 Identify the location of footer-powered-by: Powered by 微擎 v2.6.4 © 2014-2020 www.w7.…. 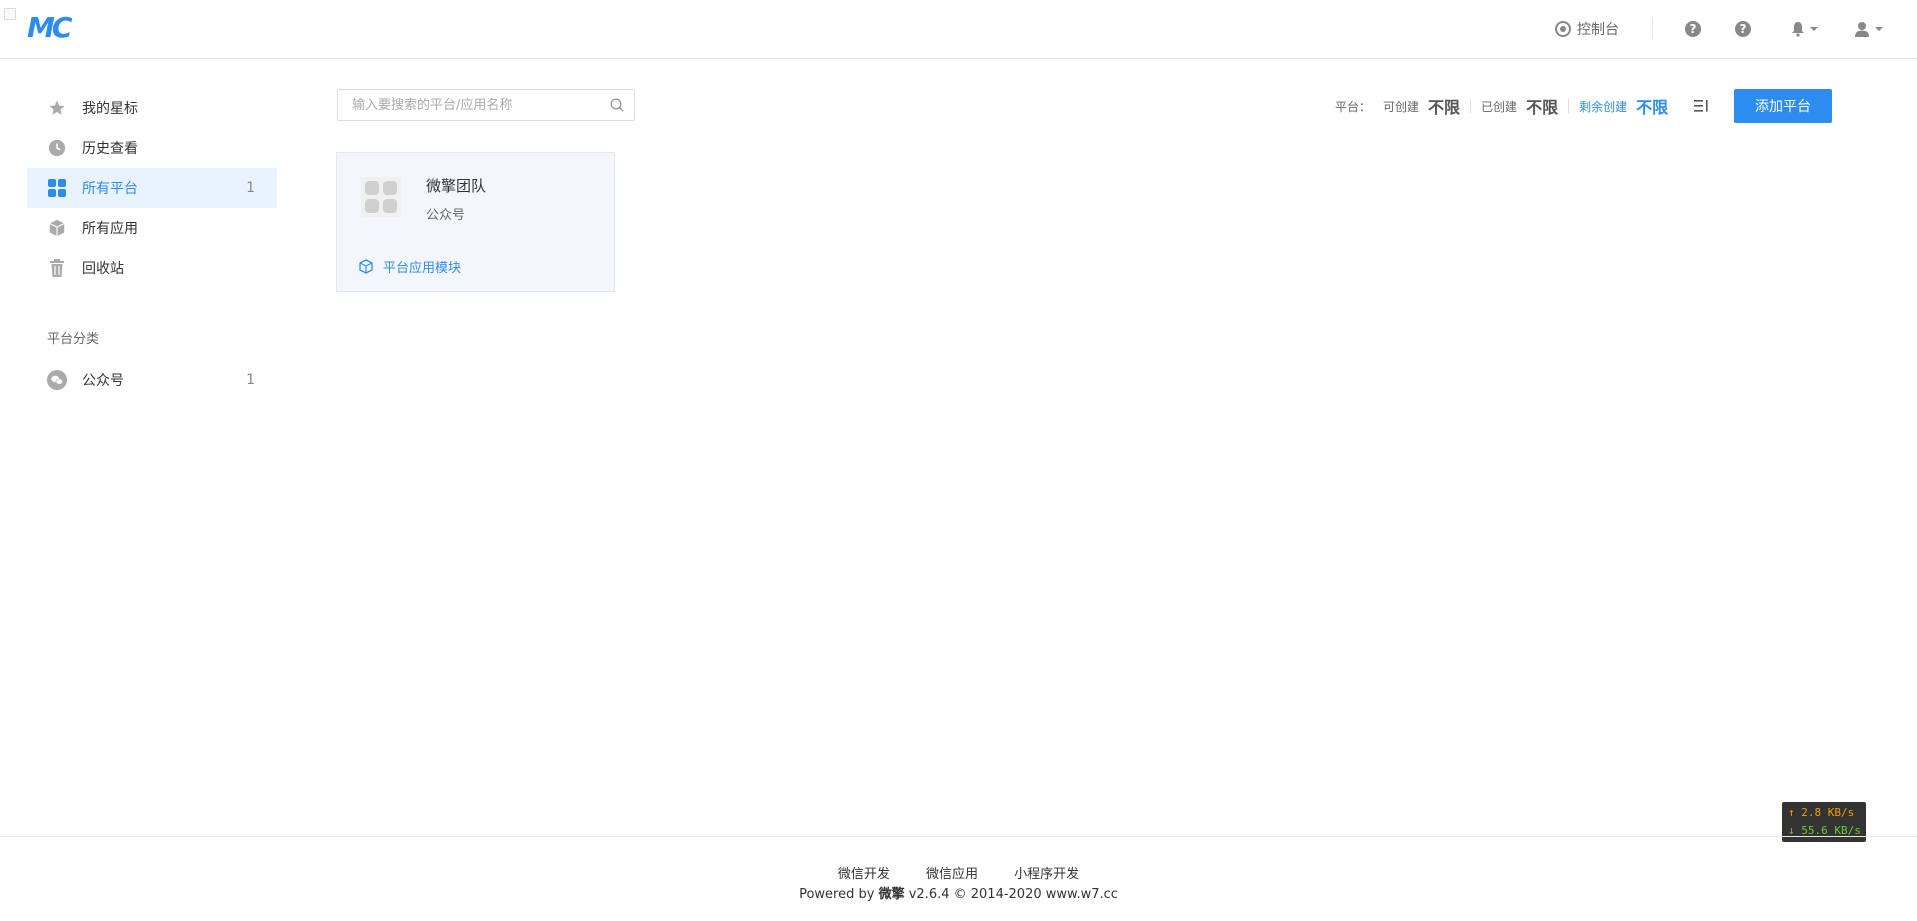
(958, 892).